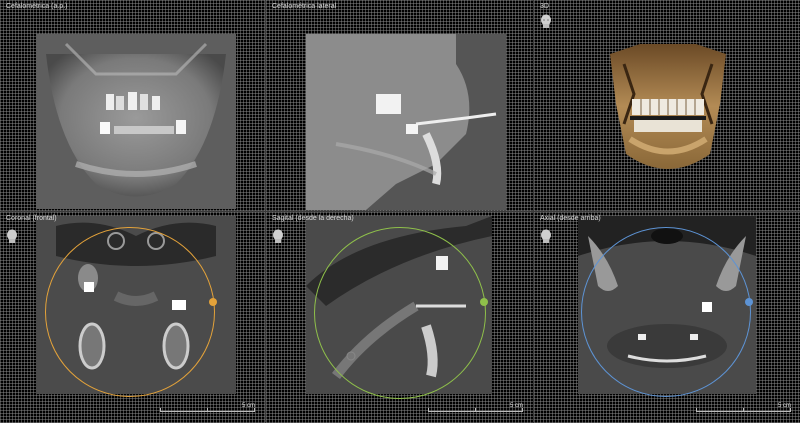 This screenshot has height=423, width=800. I want to click on coronal-rotate-handle, so click(213, 302).